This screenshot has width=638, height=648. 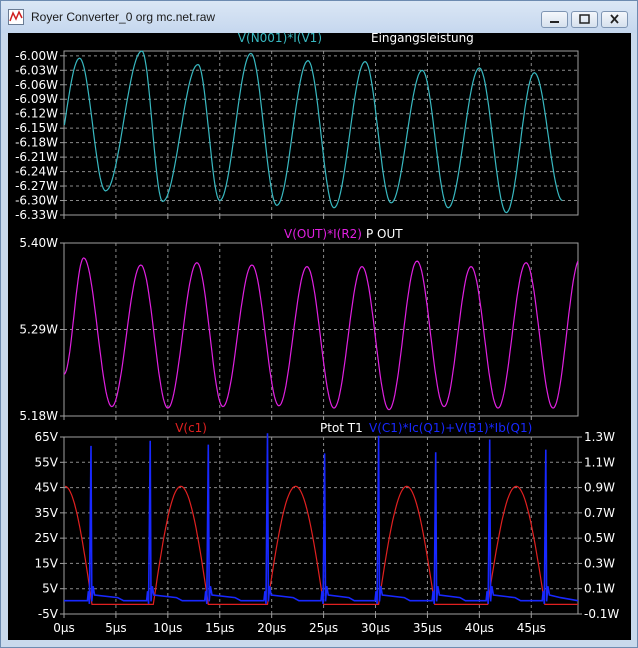 What do you see at coordinates (38, 243) in the screenshot?
I see `pane2-y-tick-label: 5.40W` at bounding box center [38, 243].